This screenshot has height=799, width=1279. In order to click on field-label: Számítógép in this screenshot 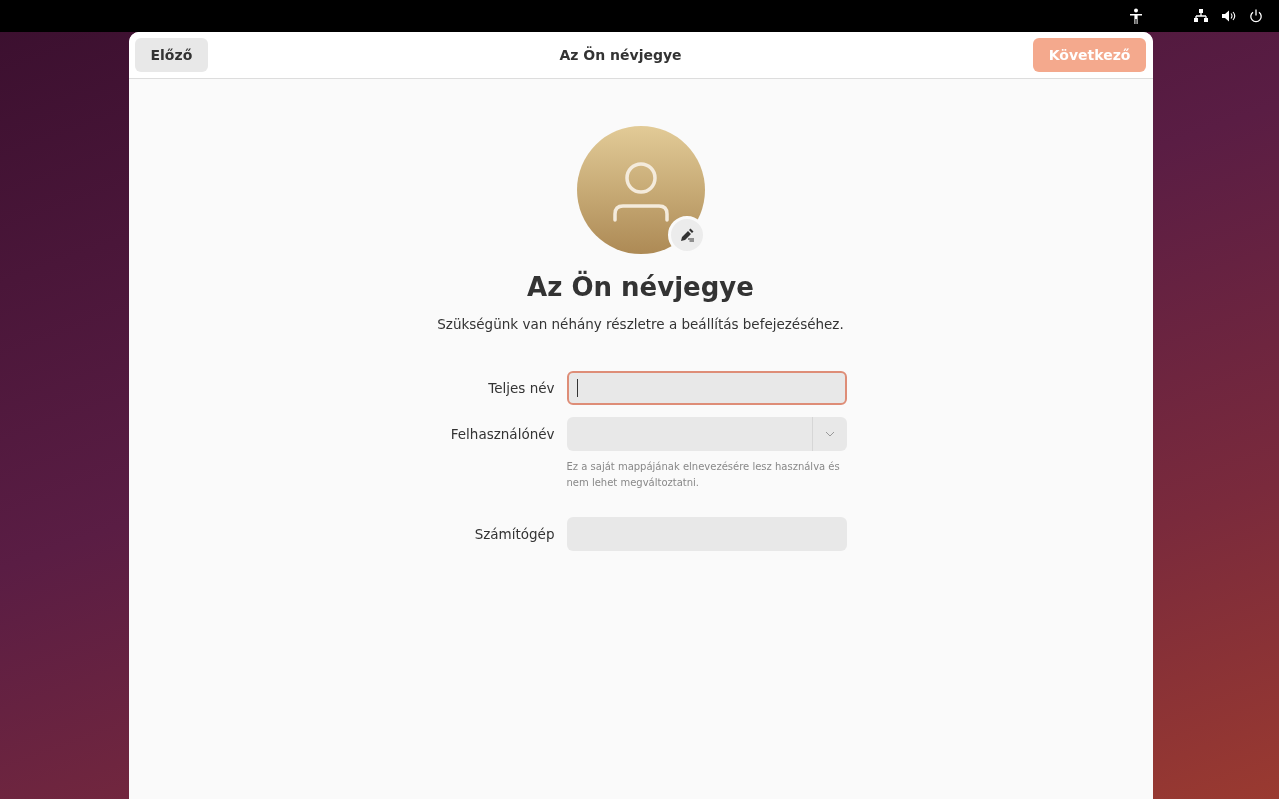, I will do `click(514, 534)`.